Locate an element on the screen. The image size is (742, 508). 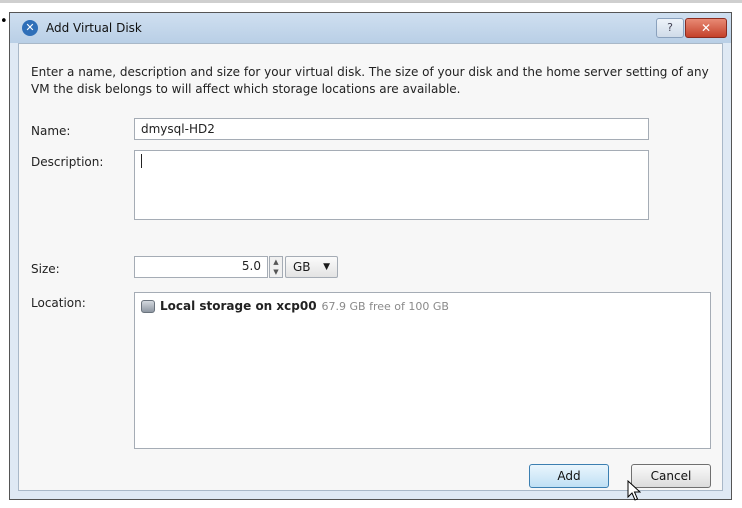
spin-up-icon: ▲ is located at coordinates (276, 262).